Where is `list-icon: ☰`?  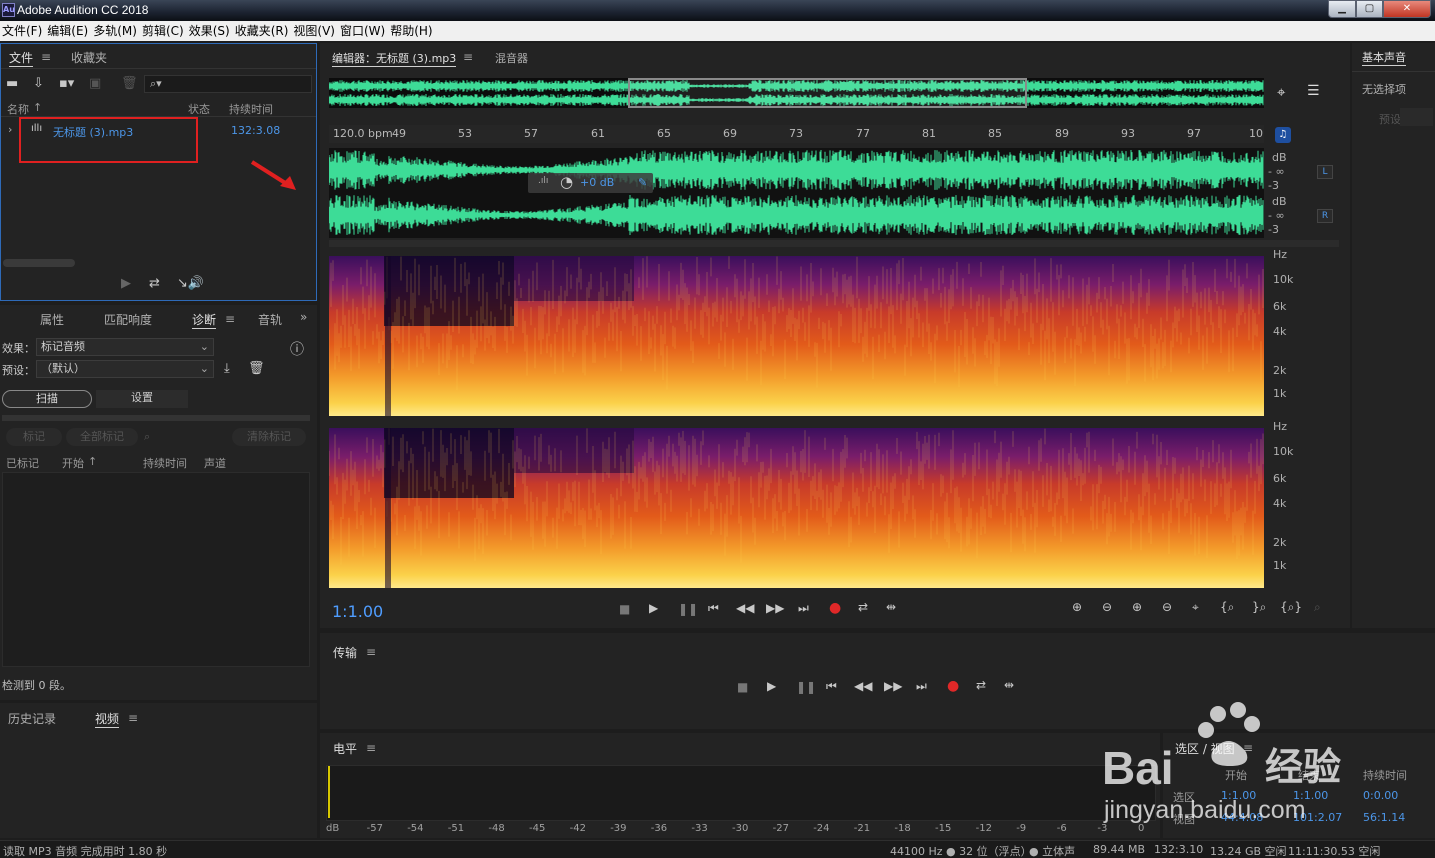
list-icon: ☰ is located at coordinates (1313, 91).